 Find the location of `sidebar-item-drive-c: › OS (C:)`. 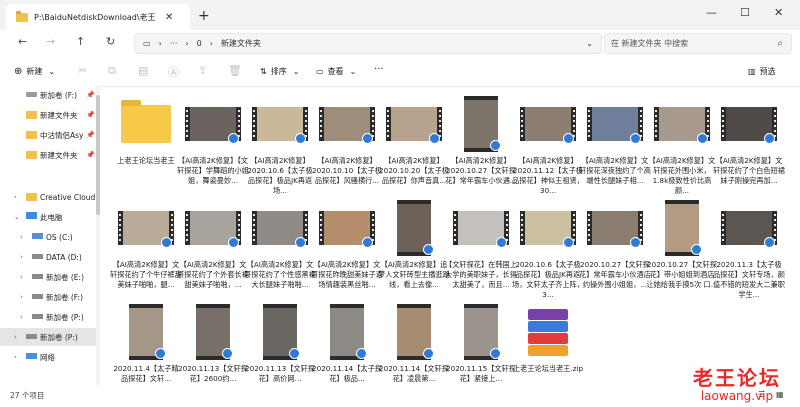

sidebar-item-drive-c: › OS (C:) is located at coordinates (48, 237).